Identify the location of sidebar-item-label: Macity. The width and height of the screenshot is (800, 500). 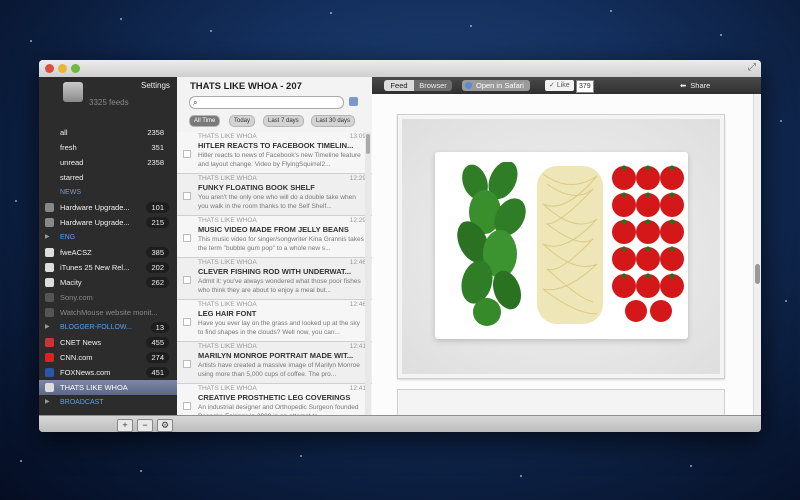
(71, 282).